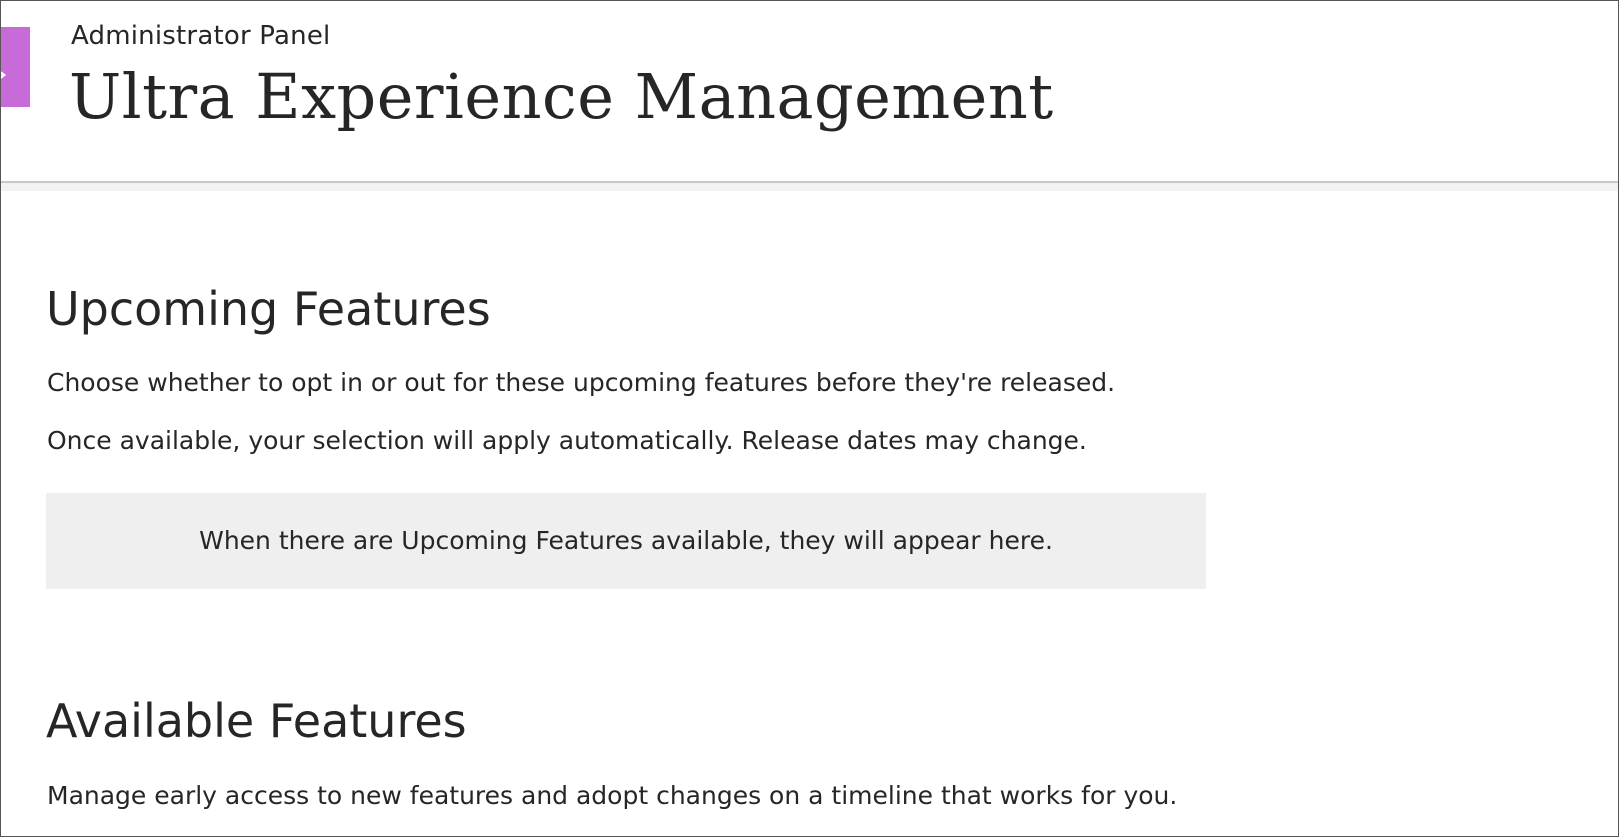 Image resolution: width=1619 pixels, height=837 pixels. What do you see at coordinates (809, 187) in the screenshot?
I see `header-divider` at bounding box center [809, 187].